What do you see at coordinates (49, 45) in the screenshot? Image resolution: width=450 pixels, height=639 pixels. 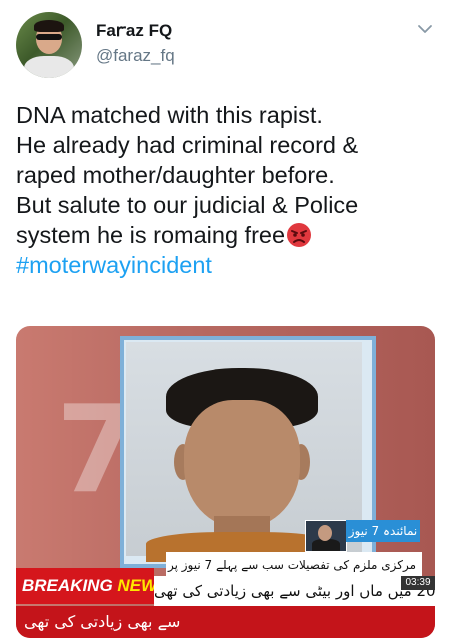 I see `avatar` at bounding box center [49, 45].